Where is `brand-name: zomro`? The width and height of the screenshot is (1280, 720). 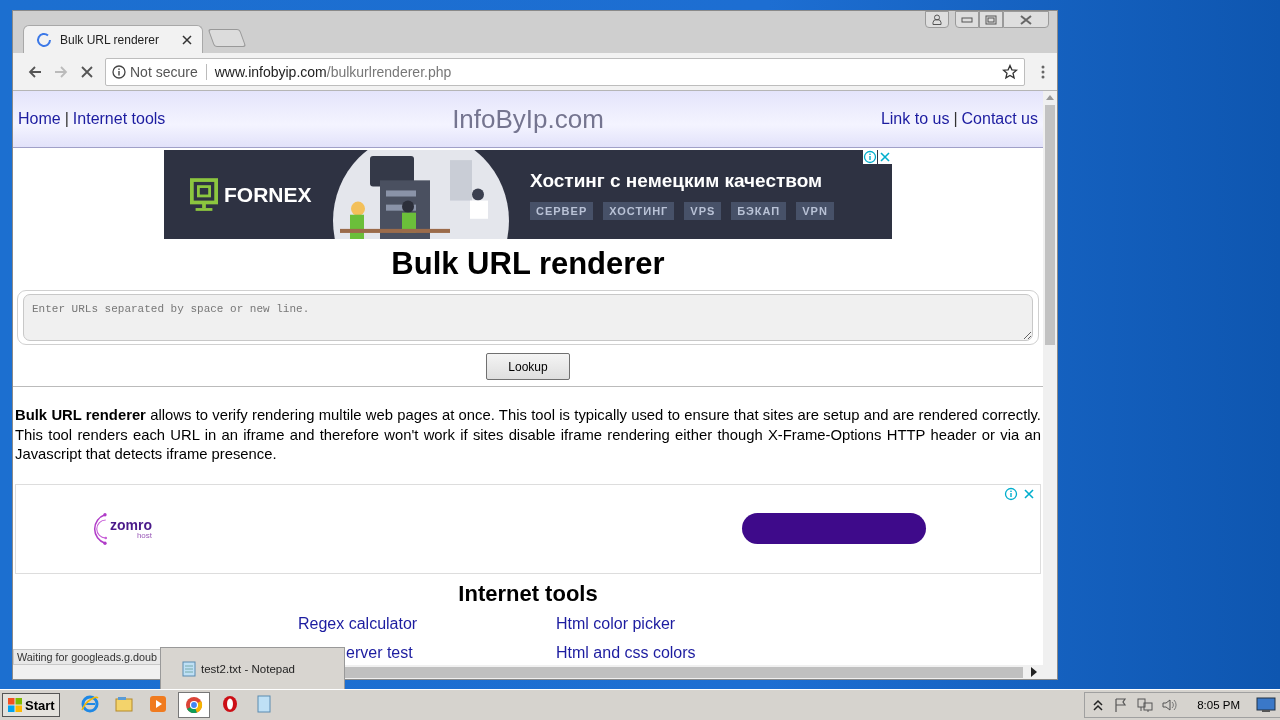 brand-name: zomro is located at coordinates (131, 524).